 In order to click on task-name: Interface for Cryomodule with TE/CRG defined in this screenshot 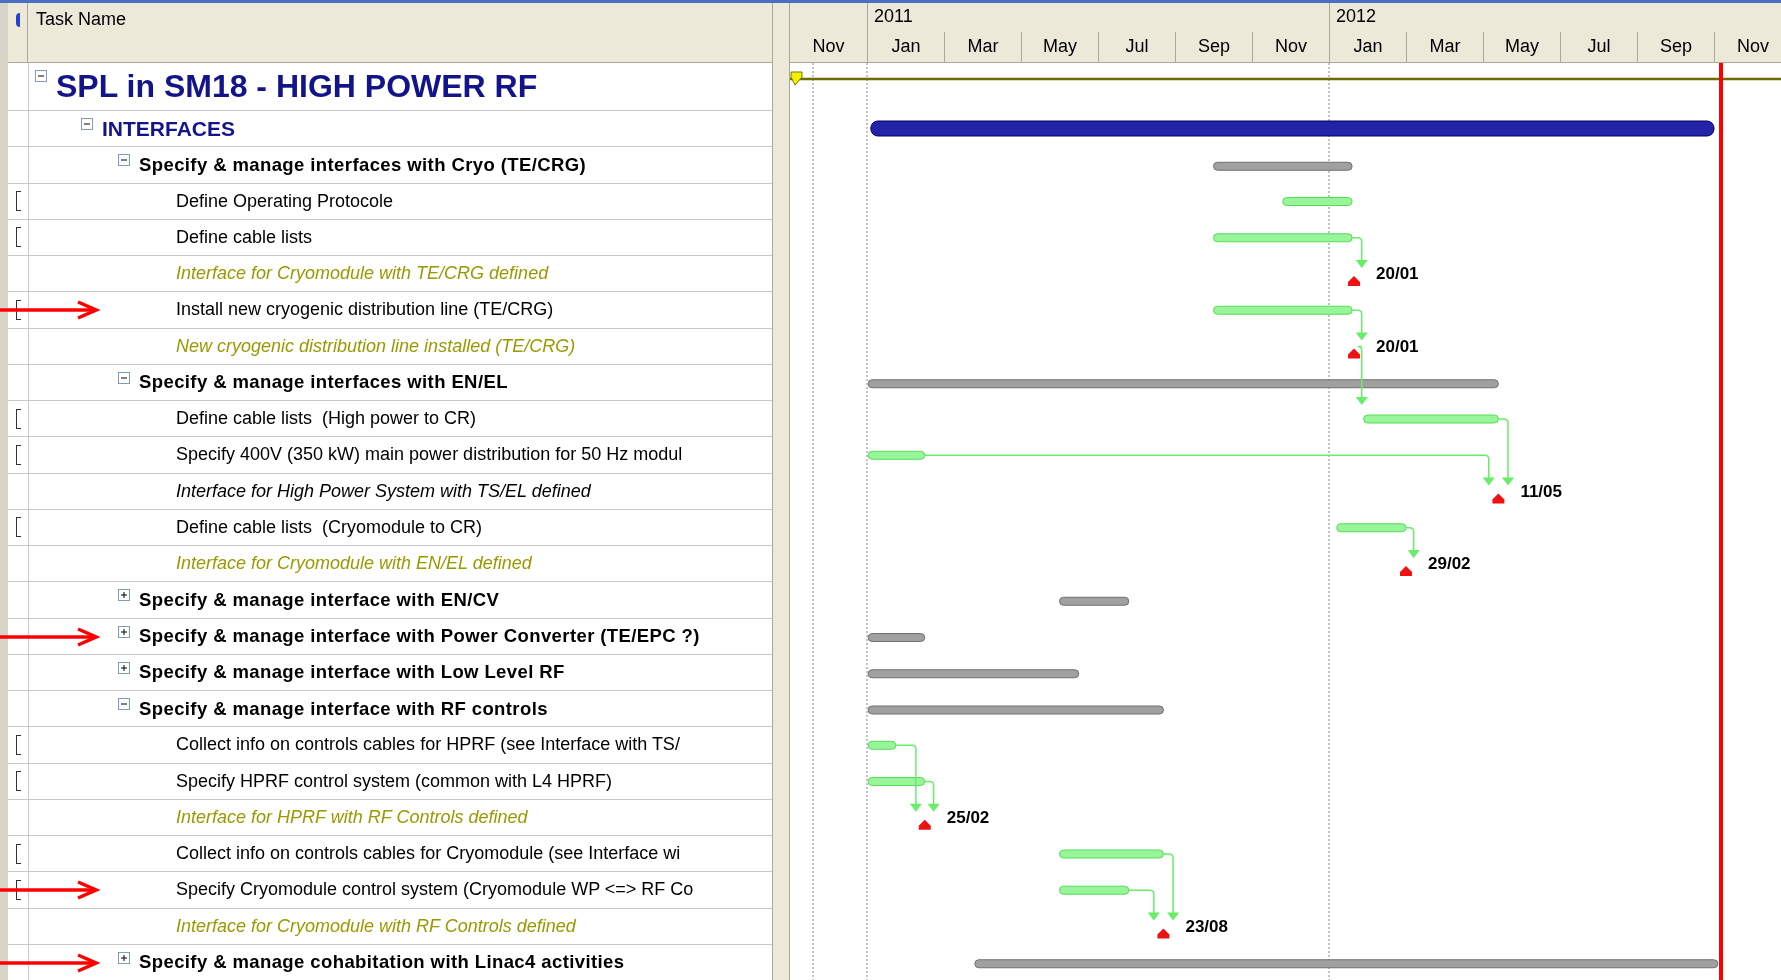, I will do `click(362, 274)`.